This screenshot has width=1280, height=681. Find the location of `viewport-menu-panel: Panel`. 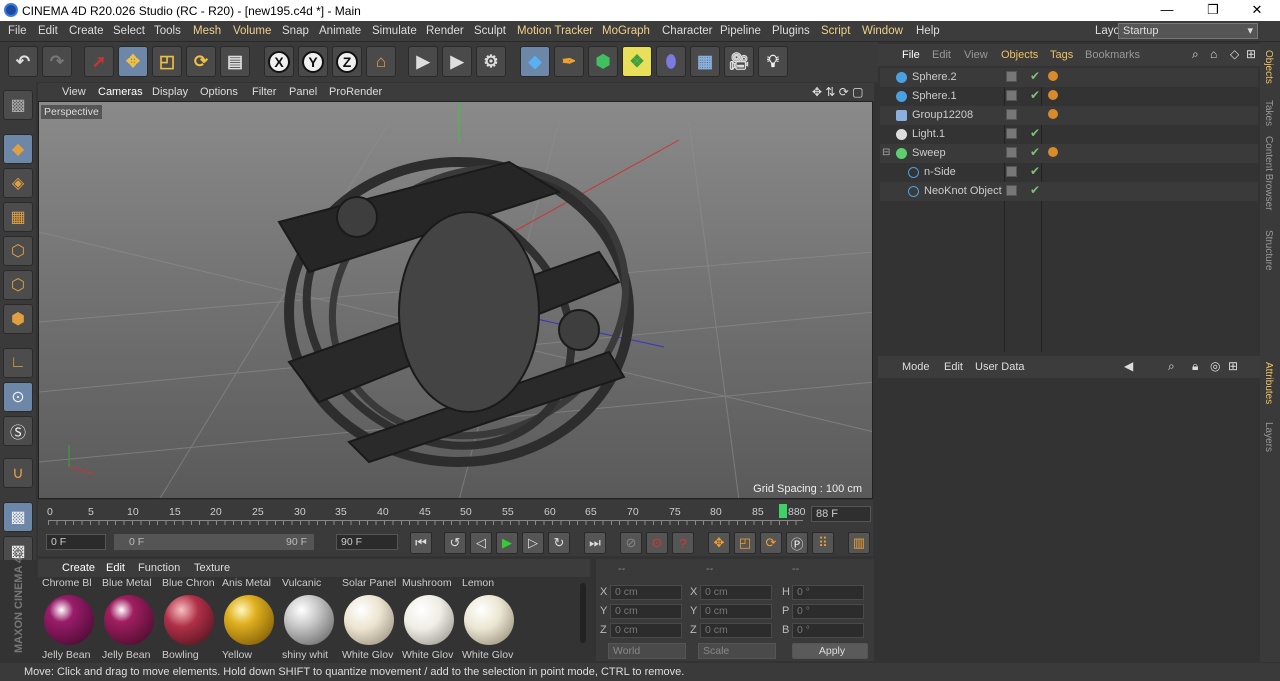

viewport-menu-panel: Panel is located at coordinates (303, 92).